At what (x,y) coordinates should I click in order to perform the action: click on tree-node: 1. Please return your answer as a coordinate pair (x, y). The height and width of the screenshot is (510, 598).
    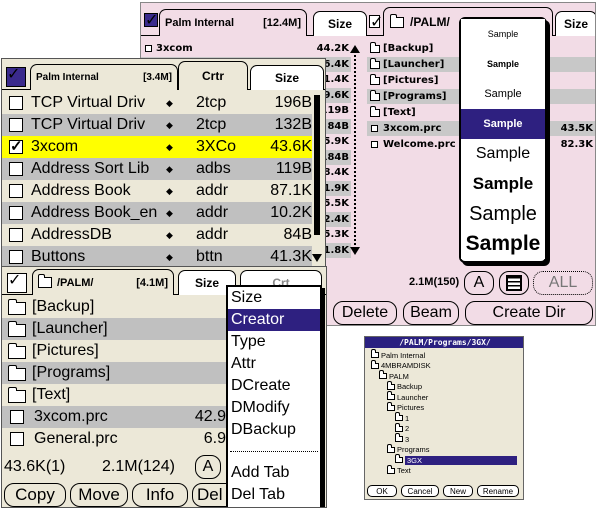
    Looking at the image, I should click on (402, 417).